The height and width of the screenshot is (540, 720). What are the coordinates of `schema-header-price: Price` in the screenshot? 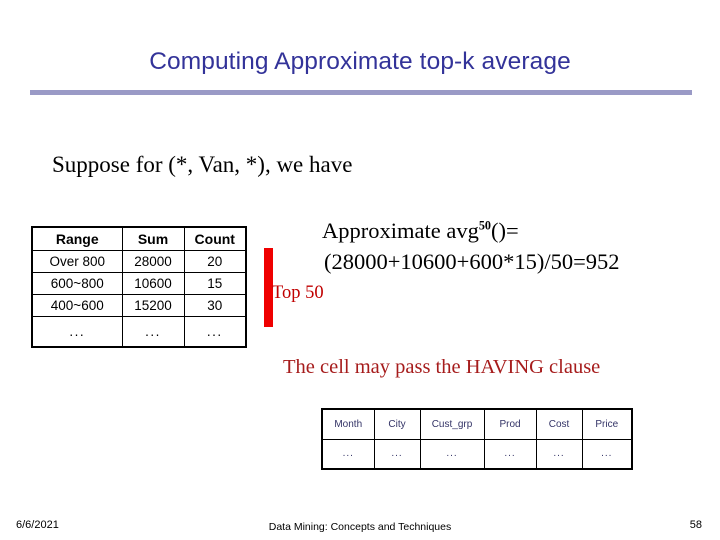 It's located at (607, 424).